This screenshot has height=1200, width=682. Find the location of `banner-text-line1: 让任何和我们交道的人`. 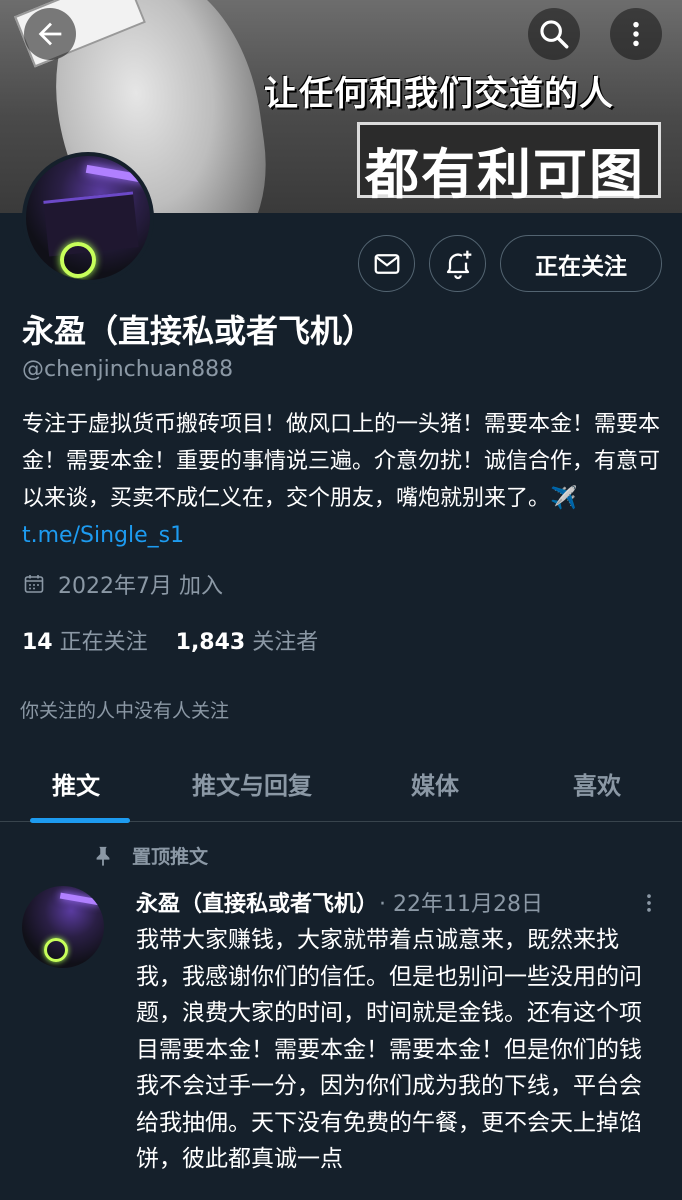

banner-text-line1: 让任何和我们交道的人 is located at coordinates (439, 94).